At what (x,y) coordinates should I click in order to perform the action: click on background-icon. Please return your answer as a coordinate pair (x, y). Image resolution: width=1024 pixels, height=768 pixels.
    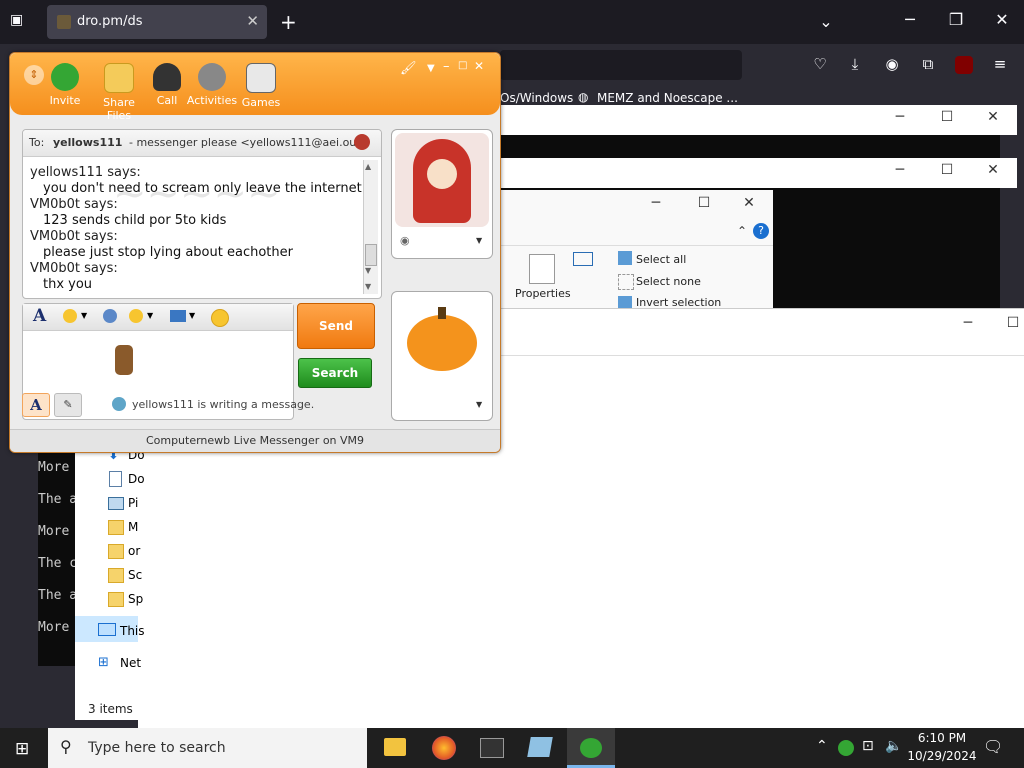
    Looking at the image, I should click on (178, 316).